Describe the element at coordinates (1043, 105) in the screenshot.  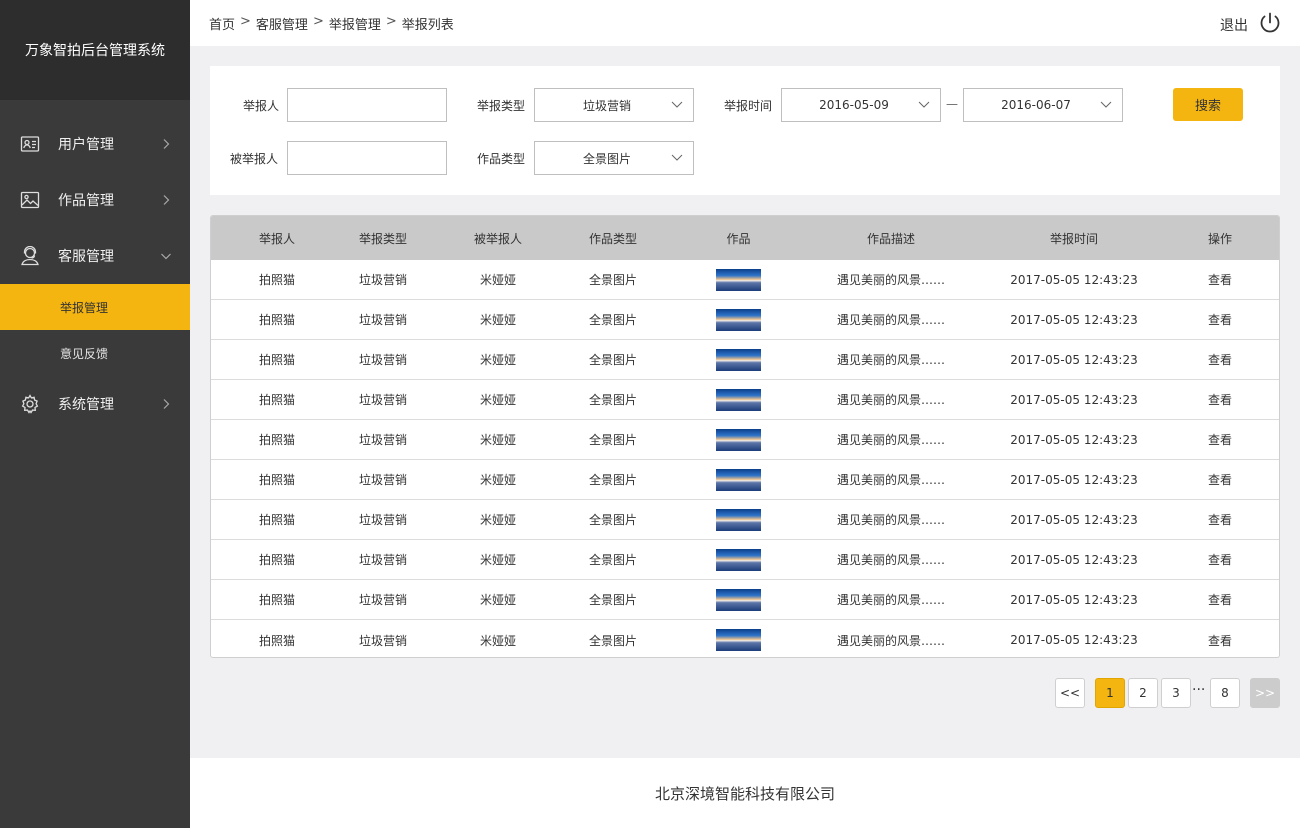
I see `date-to-picker: 2016-06-07` at that location.